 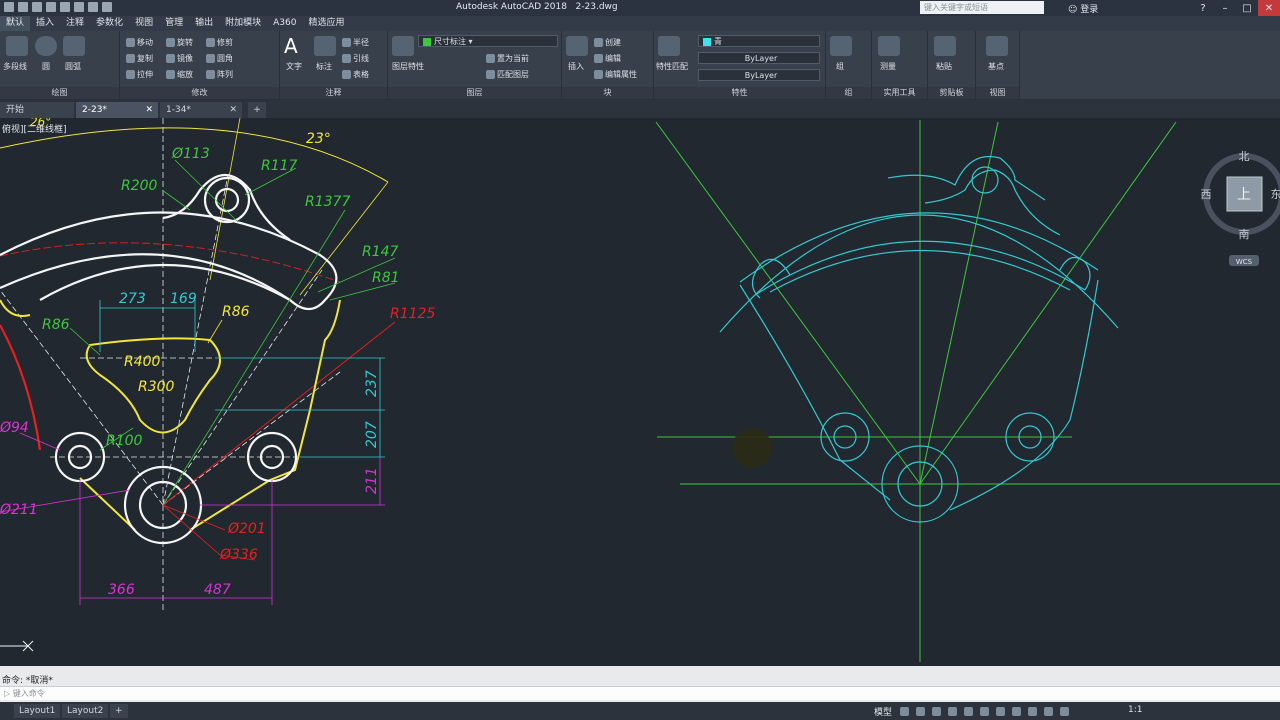 I want to click on arc-button: 圆弧, so click(x=73, y=66).